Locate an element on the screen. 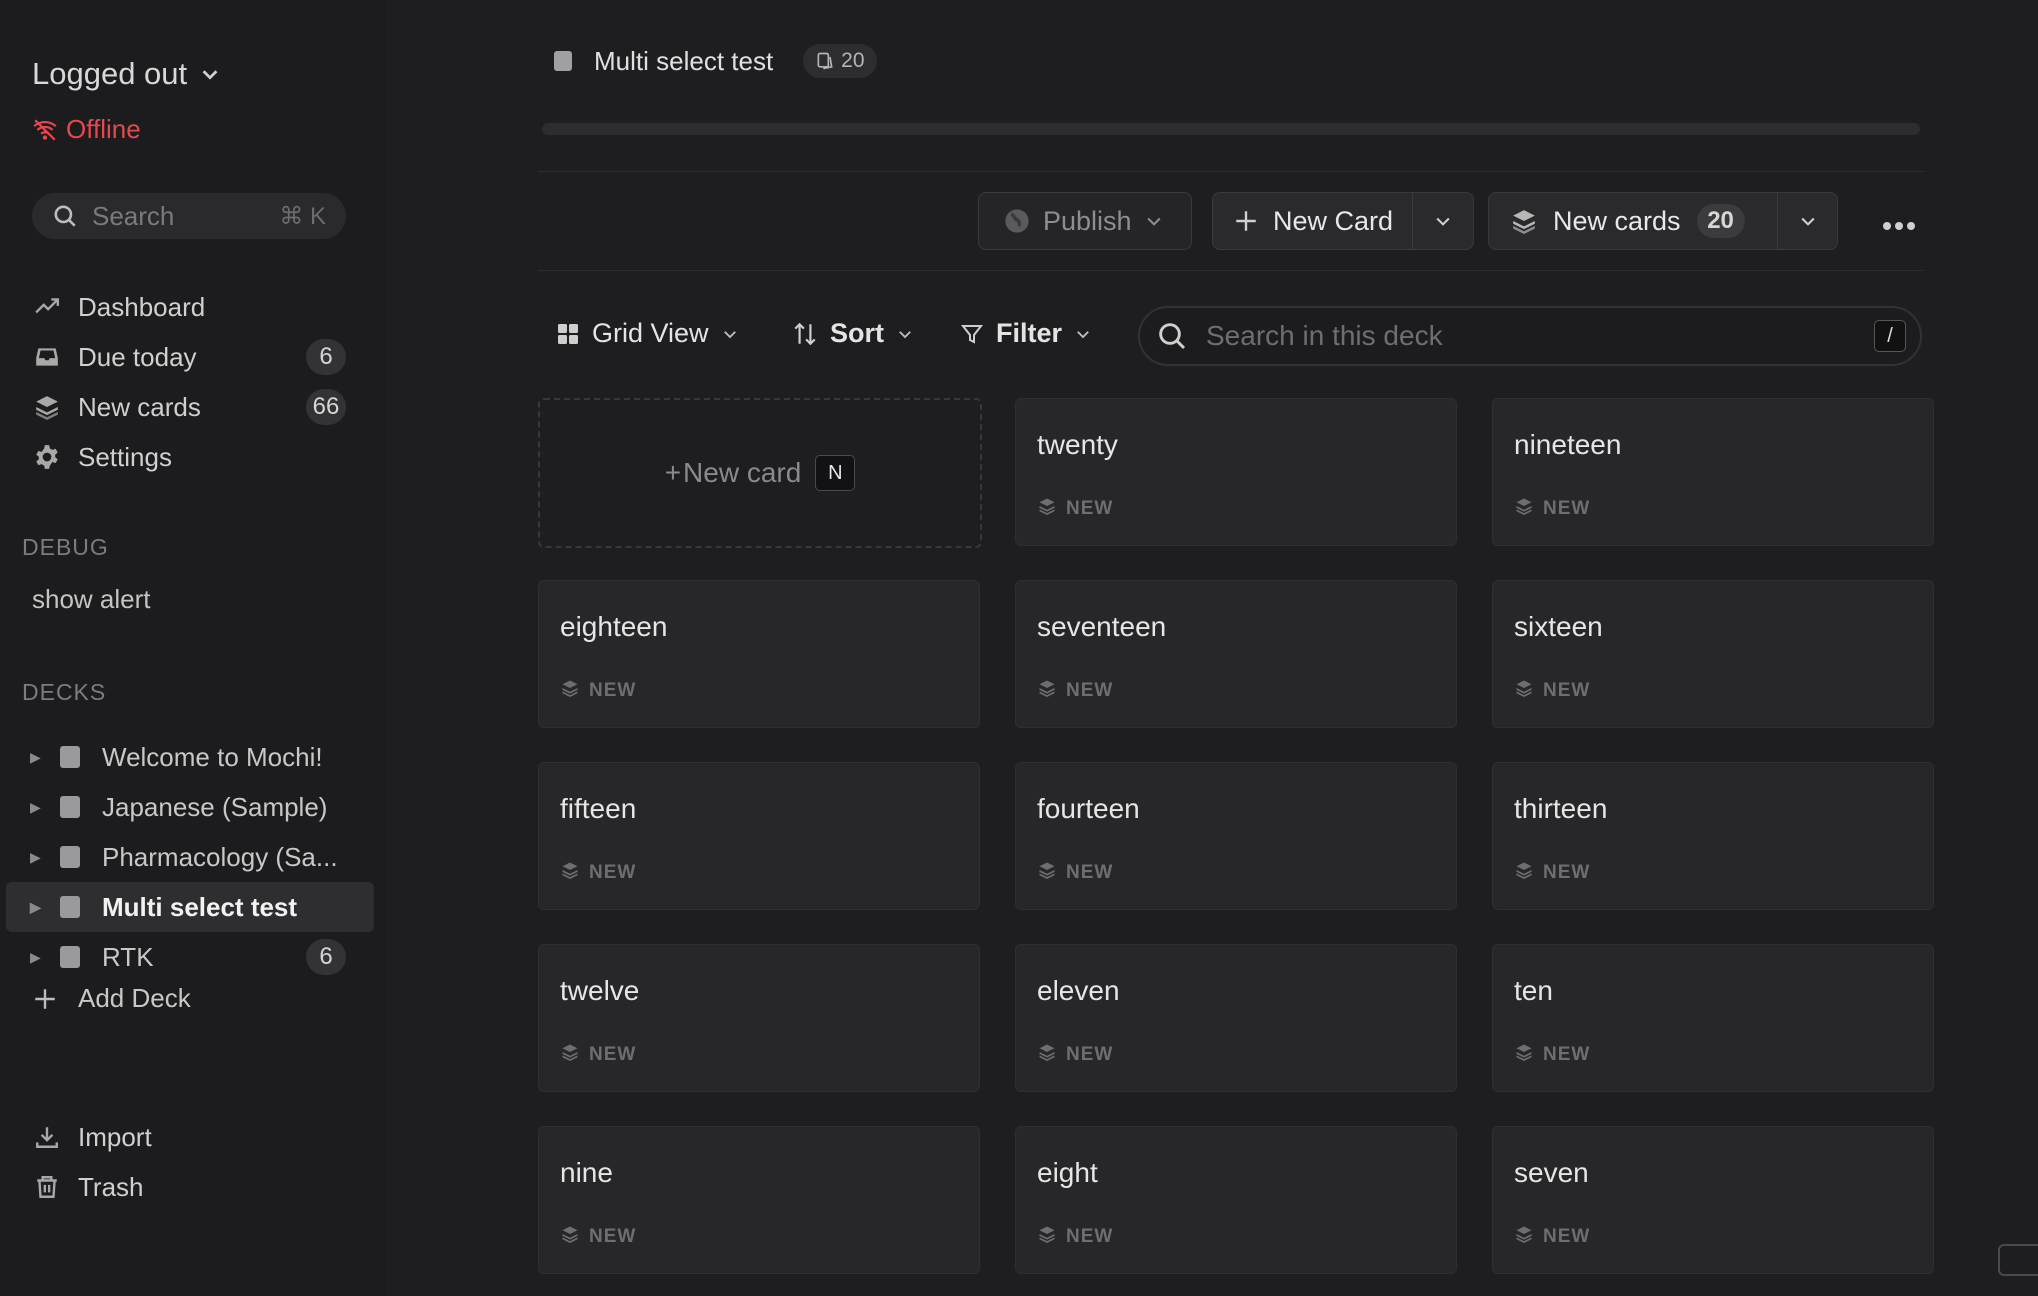  sidebar-item-label: New cards is located at coordinates (139, 406).